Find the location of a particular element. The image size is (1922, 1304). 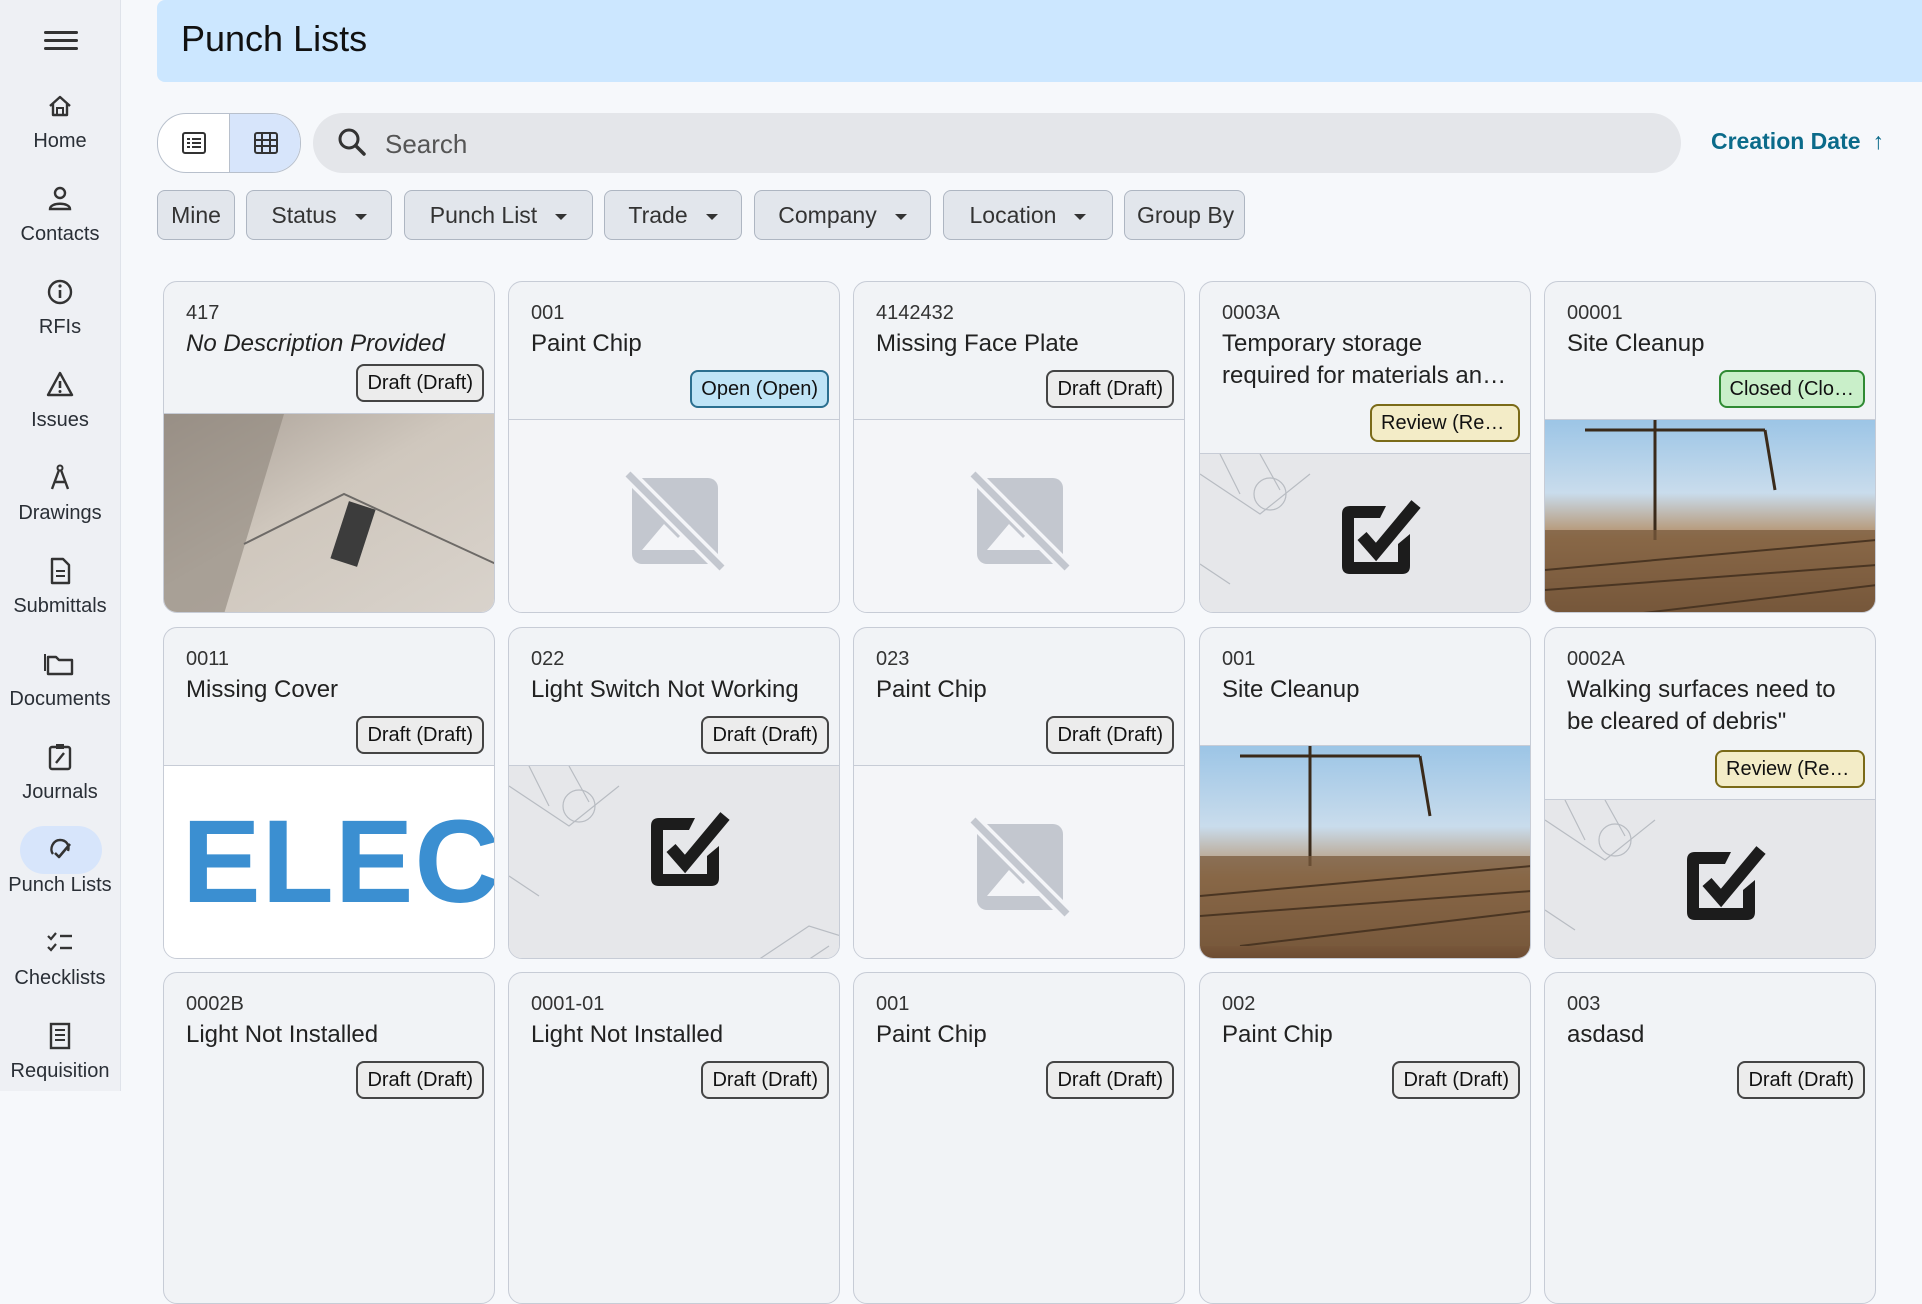

list-view-button is located at coordinates (193, 143).